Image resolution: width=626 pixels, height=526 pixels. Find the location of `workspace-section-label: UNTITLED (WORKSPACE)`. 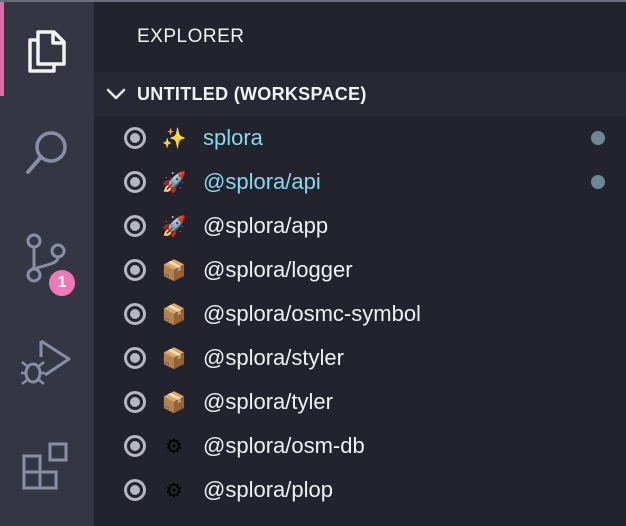

workspace-section-label: UNTITLED (WORKSPACE) is located at coordinates (252, 93).